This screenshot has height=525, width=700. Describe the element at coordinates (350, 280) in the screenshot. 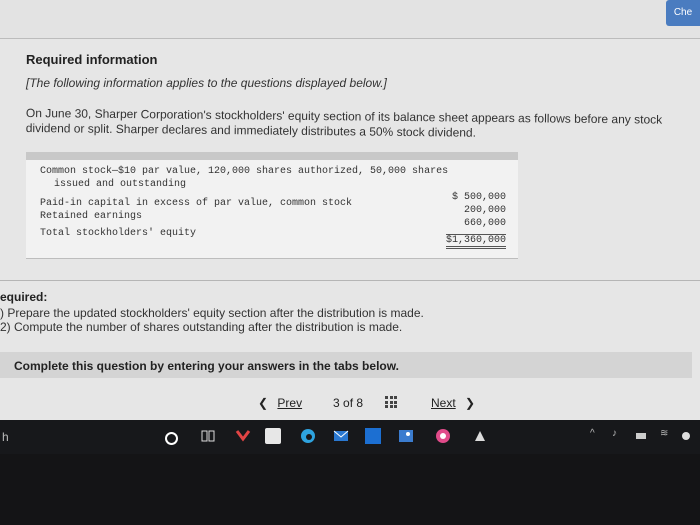

I see `section-divider` at that location.